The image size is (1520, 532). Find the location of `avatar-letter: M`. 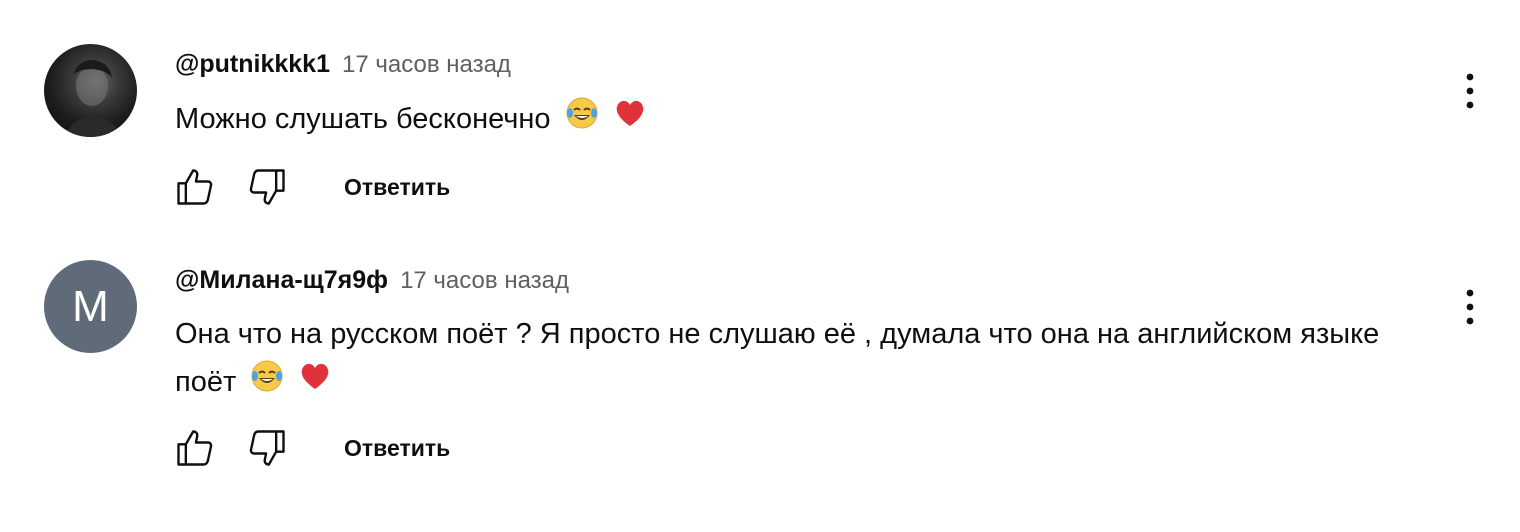

avatar-letter: M is located at coordinates (90, 306).